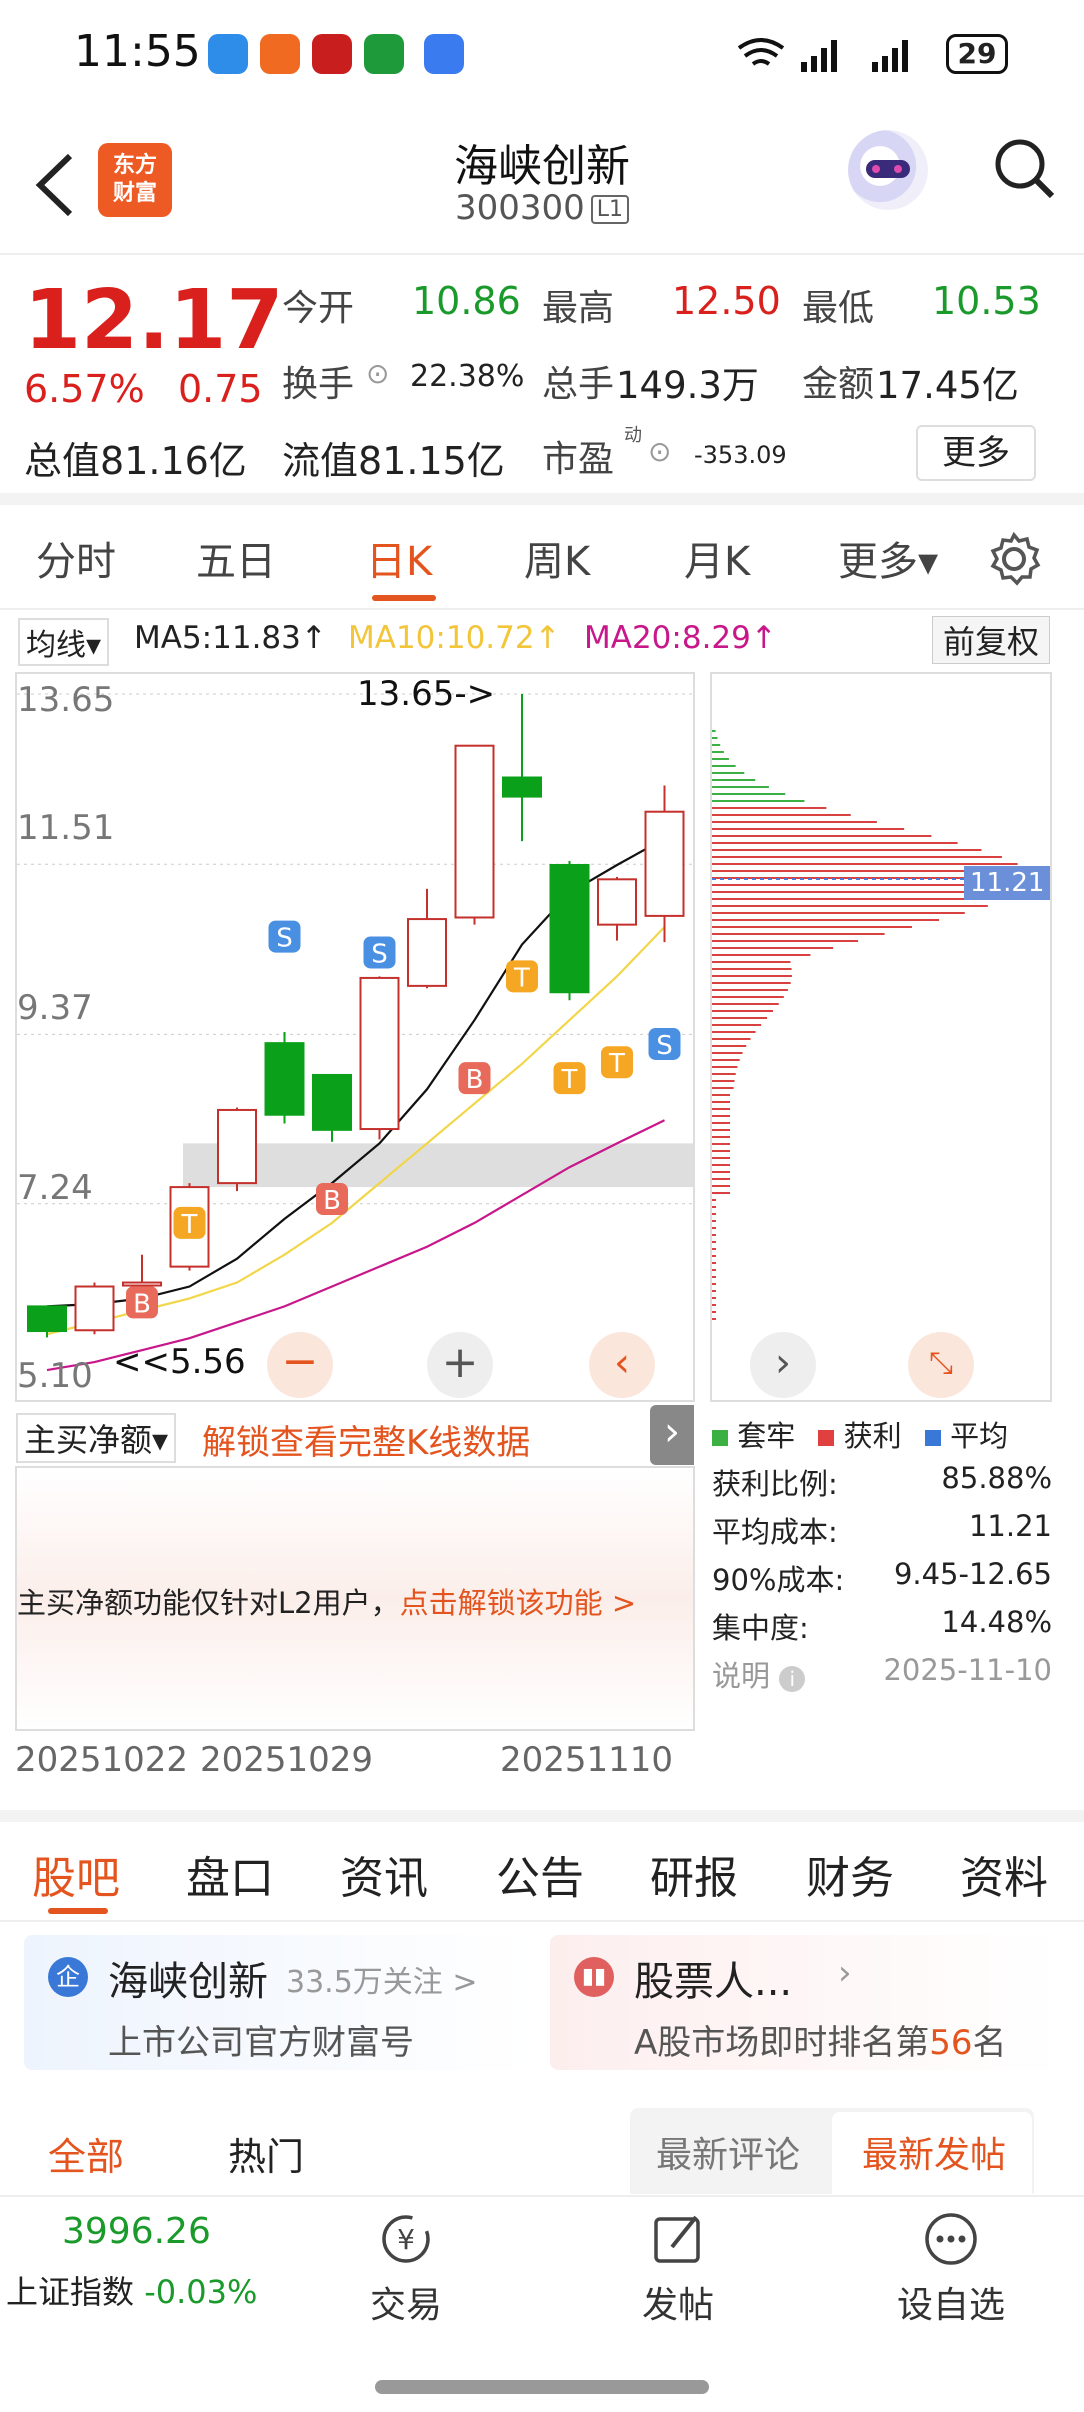 This screenshot has width=1084, height=2412. I want to click on tab-weekly-k: 周K, so click(557, 558).